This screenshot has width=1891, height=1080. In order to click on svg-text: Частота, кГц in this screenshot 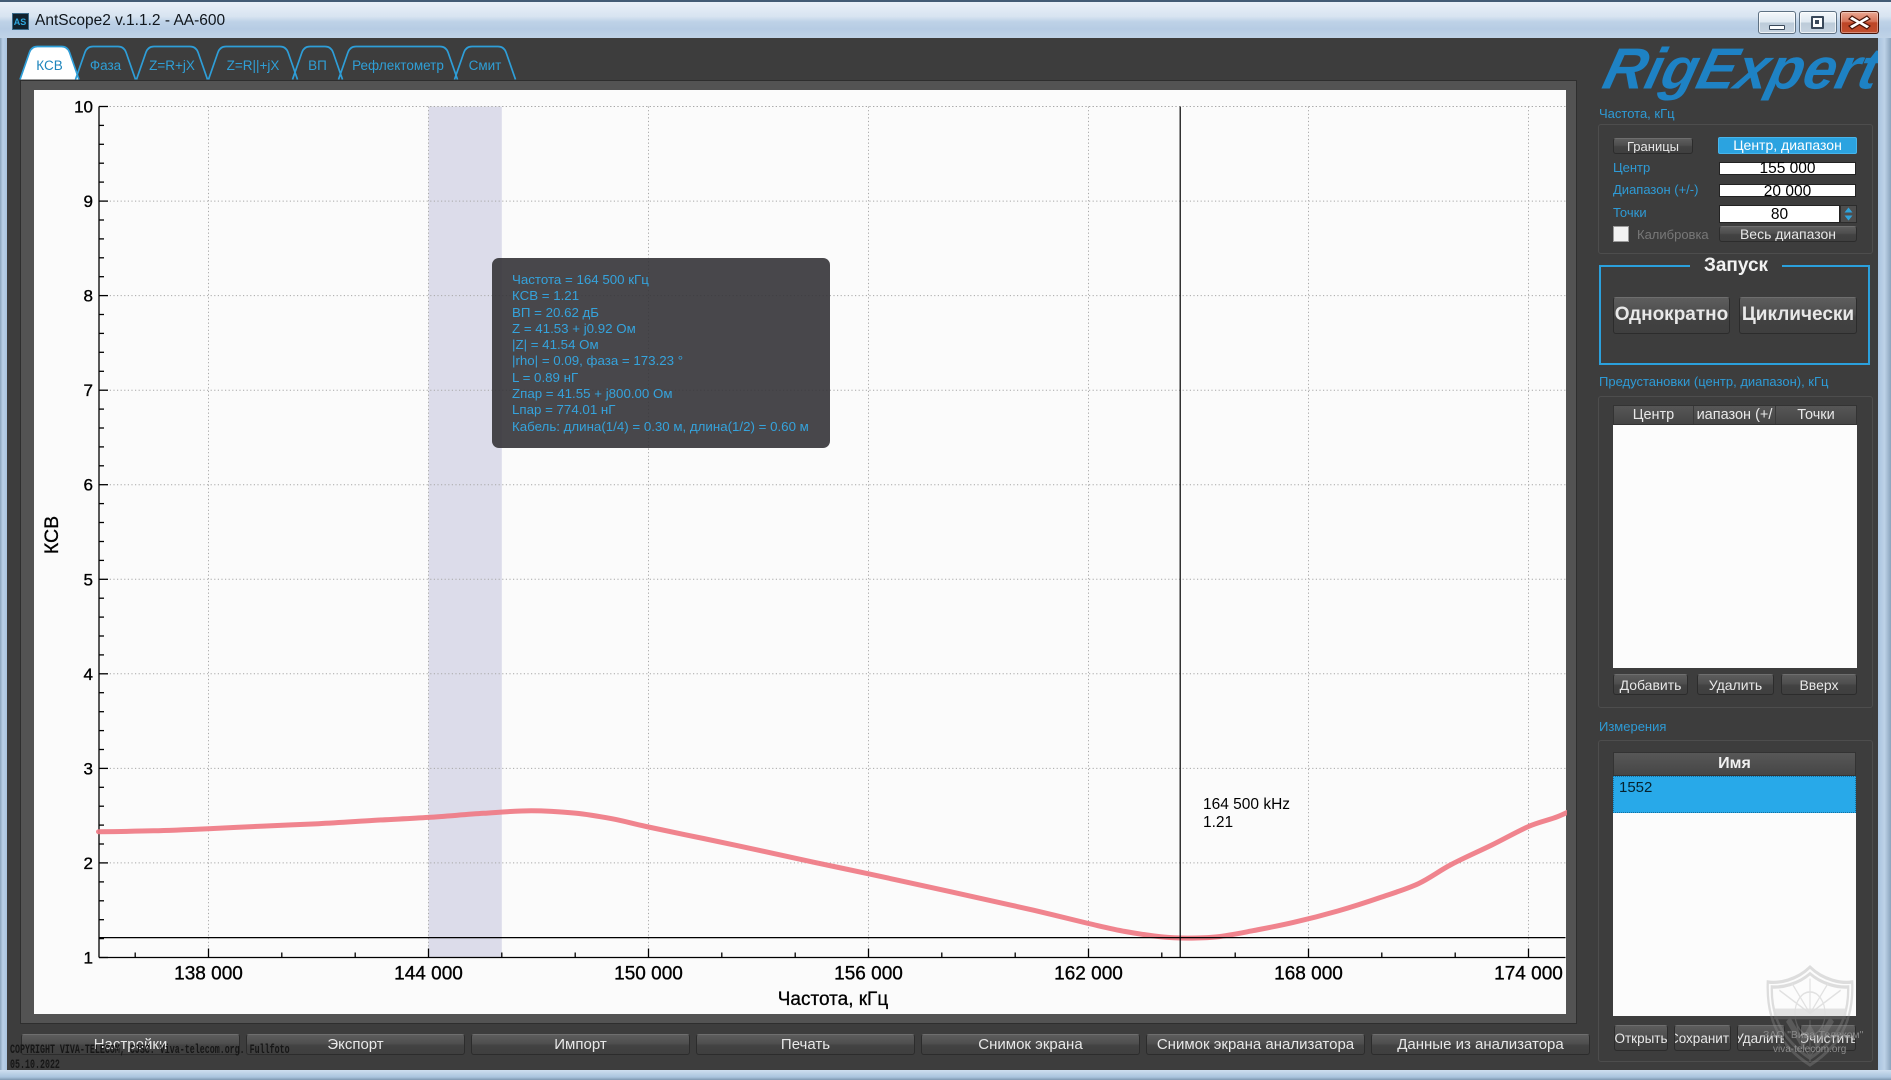, I will do `click(832, 999)`.